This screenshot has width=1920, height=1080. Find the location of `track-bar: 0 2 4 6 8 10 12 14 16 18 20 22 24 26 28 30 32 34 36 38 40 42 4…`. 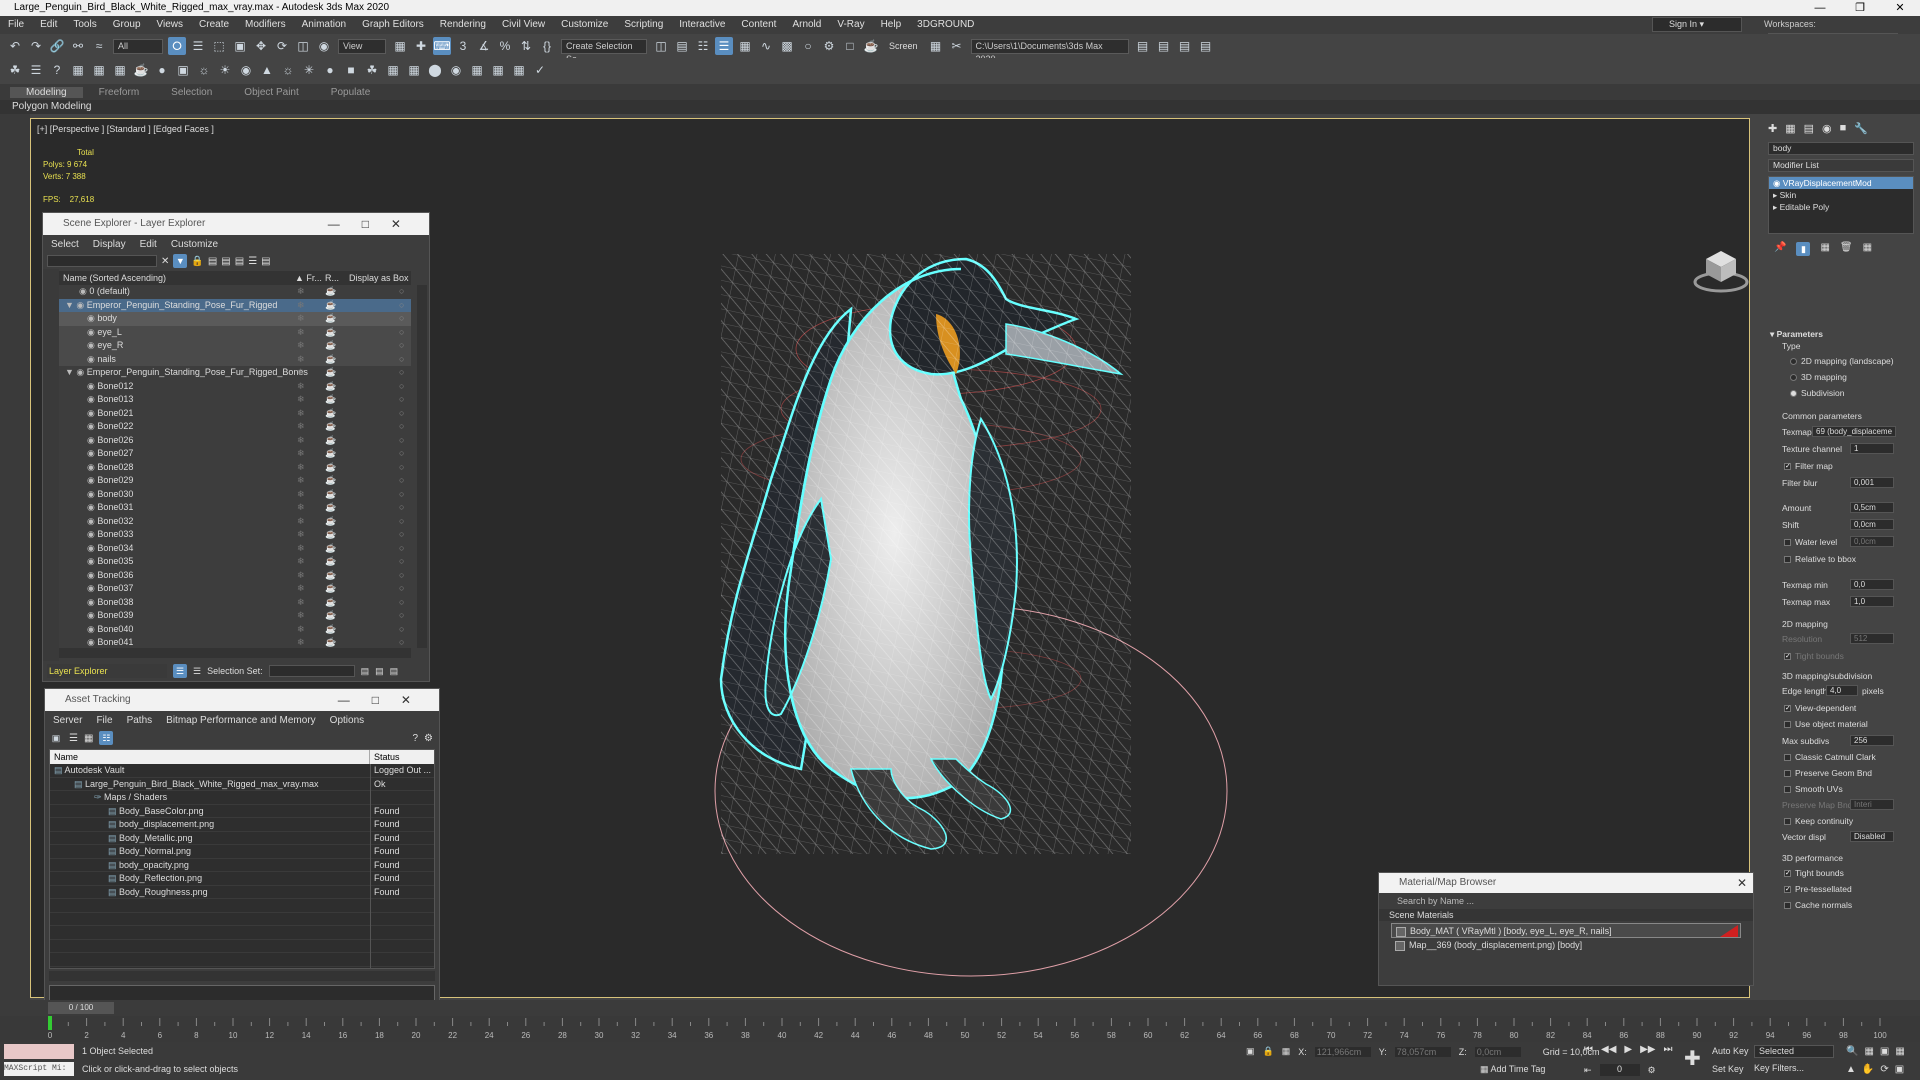

track-bar: 0 2 4 6 8 10 12 14 16 18 20 22 24 26 28 30 32 34 36 38 40 42 4… is located at coordinates (960, 1029).